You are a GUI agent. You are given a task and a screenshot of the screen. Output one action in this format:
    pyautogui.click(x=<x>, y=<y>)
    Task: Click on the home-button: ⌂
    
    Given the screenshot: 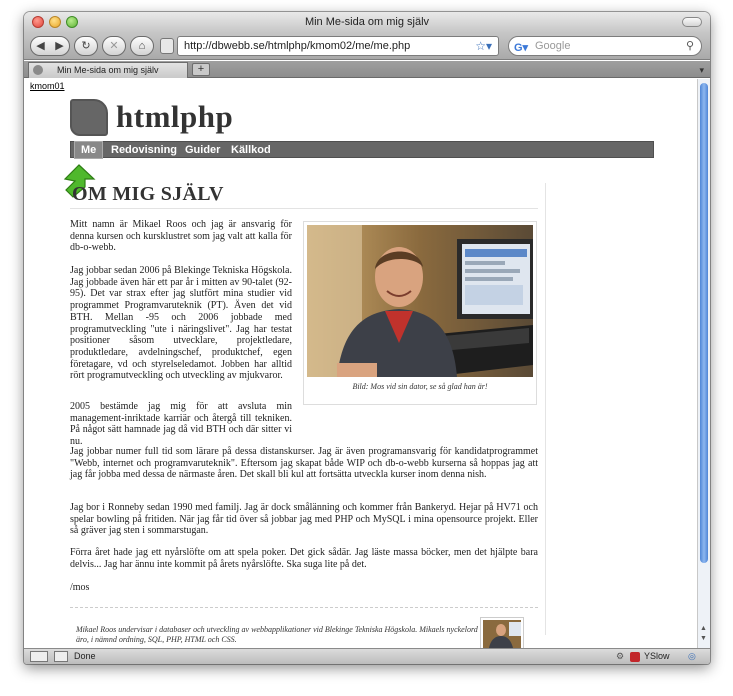 What is the action you would take?
    pyautogui.click(x=142, y=46)
    